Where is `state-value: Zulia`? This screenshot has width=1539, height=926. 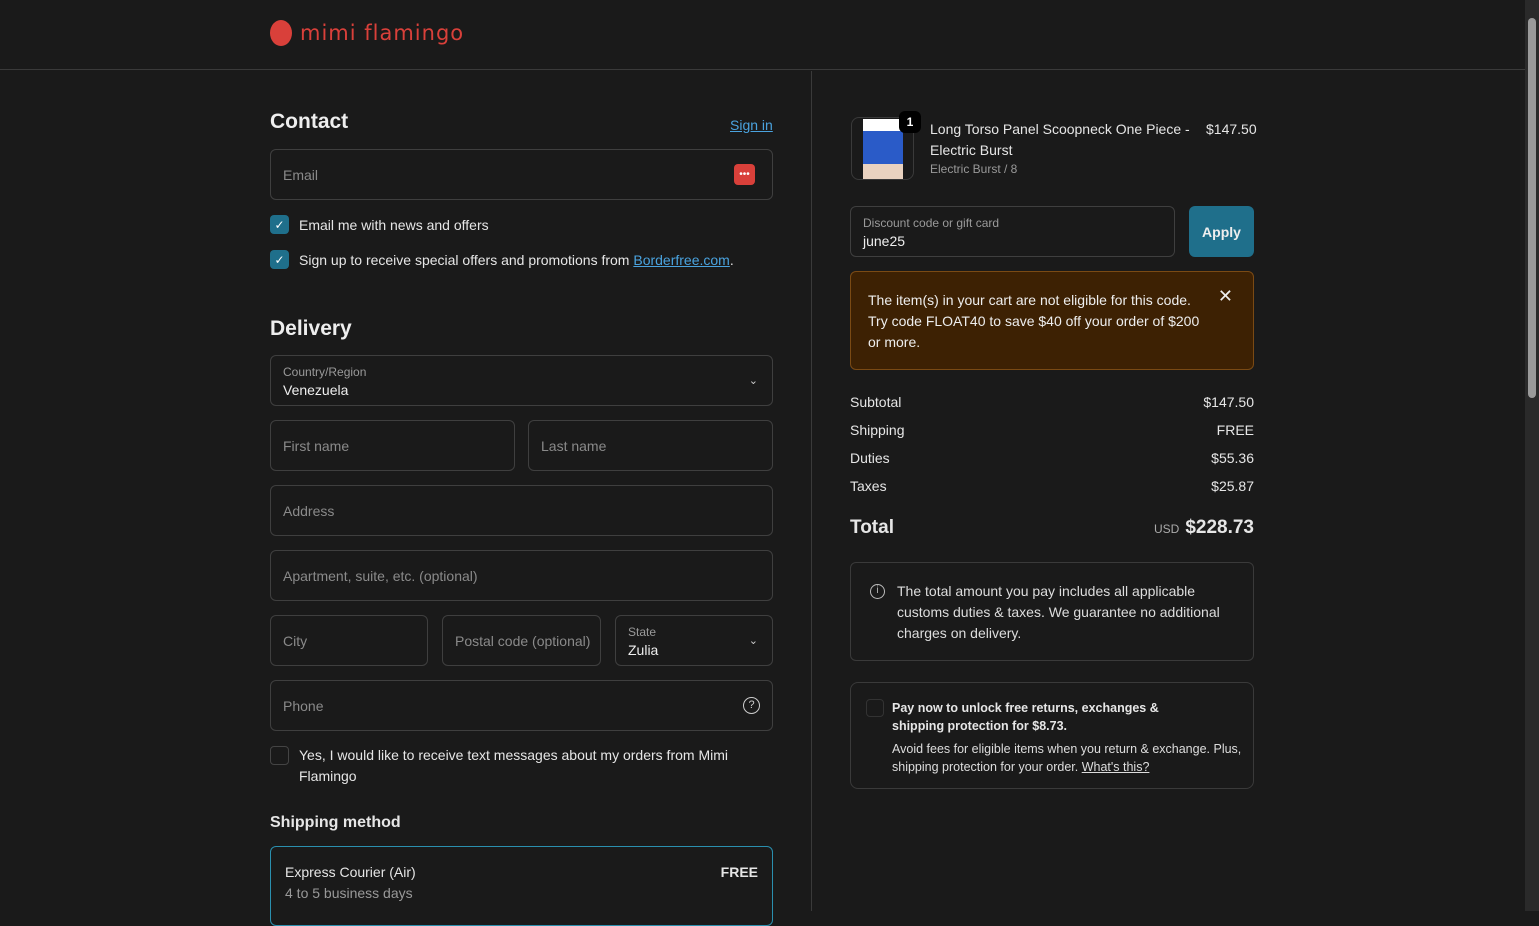
state-value: Zulia is located at coordinates (643, 650).